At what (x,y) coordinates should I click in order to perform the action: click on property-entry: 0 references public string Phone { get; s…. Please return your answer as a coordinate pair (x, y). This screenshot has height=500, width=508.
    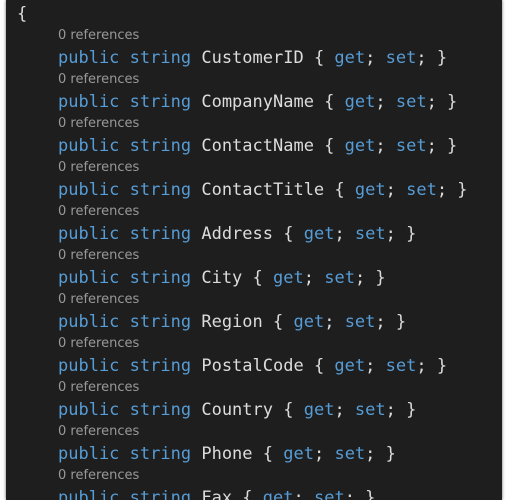
    Looking at the image, I should click on (227, 444).